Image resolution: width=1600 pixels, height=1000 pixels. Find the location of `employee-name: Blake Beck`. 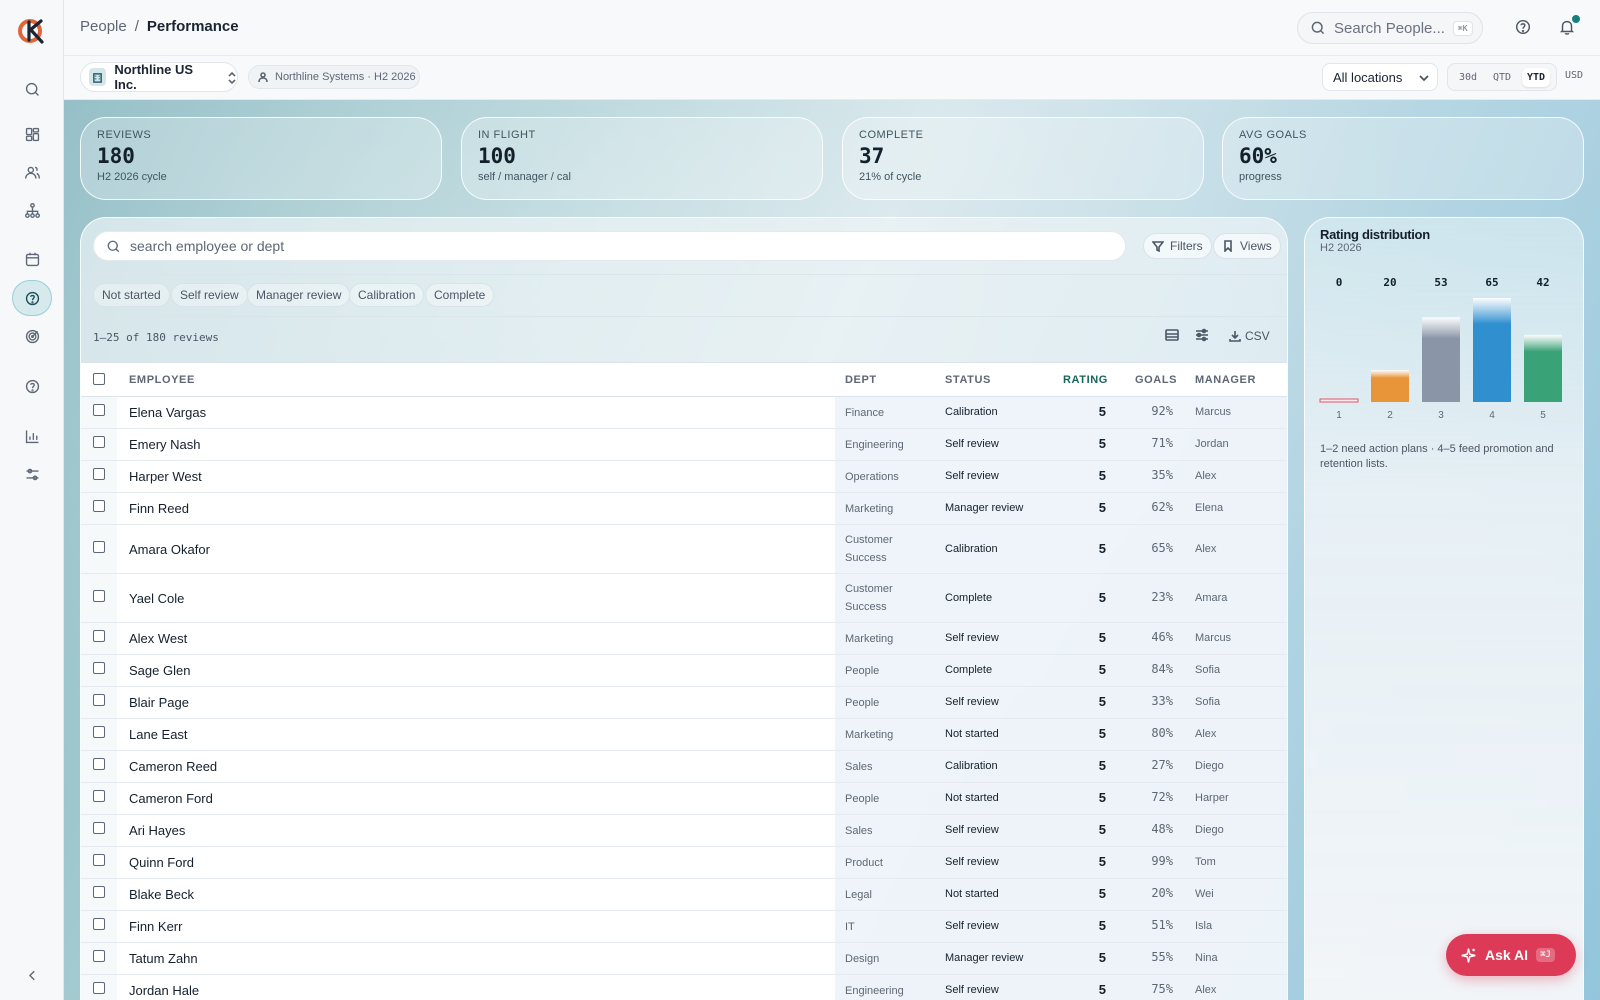

employee-name: Blake Beck is located at coordinates (161, 894).